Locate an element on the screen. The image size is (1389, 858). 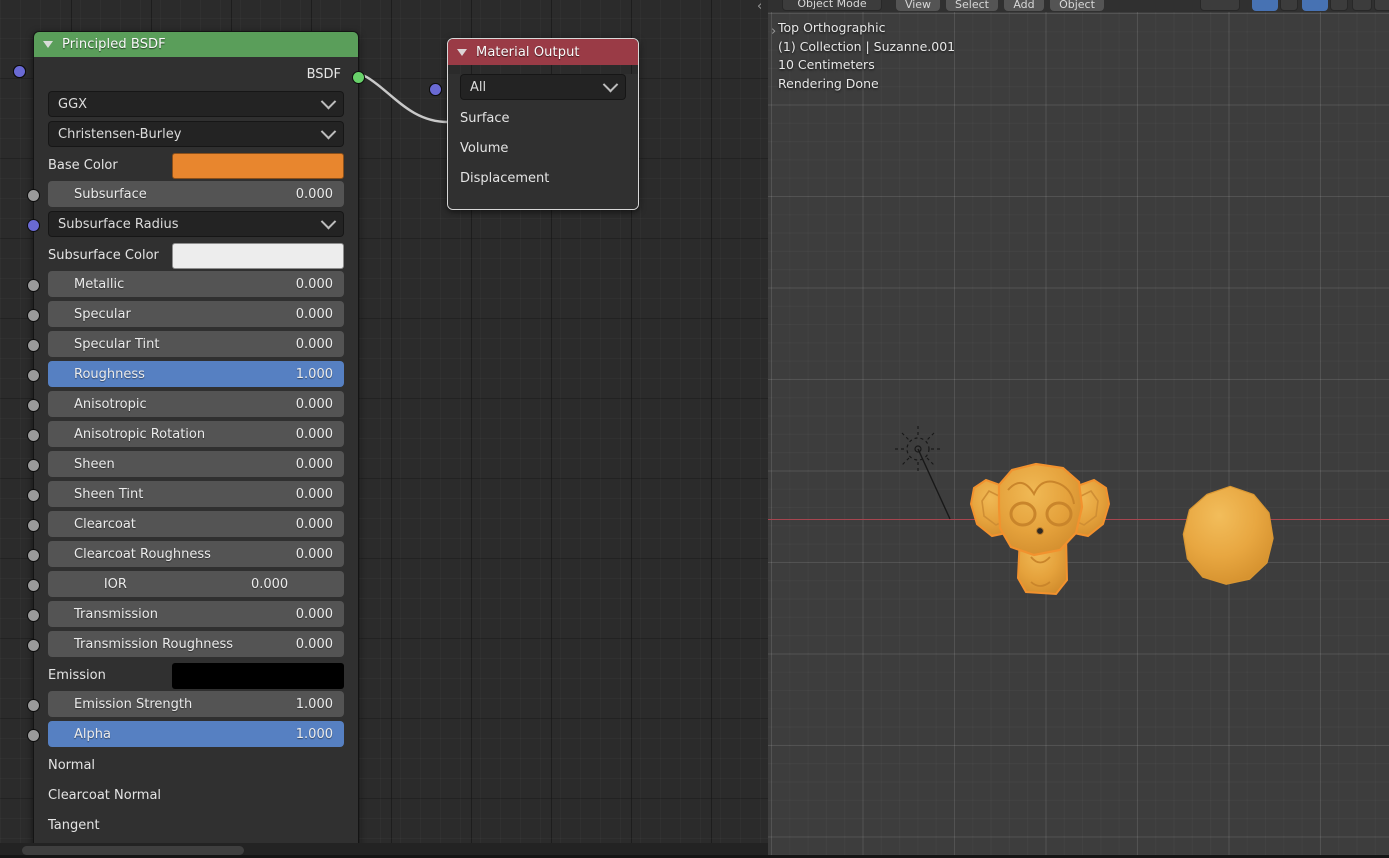
socket-subsurface-radius is located at coordinates (33, 225).